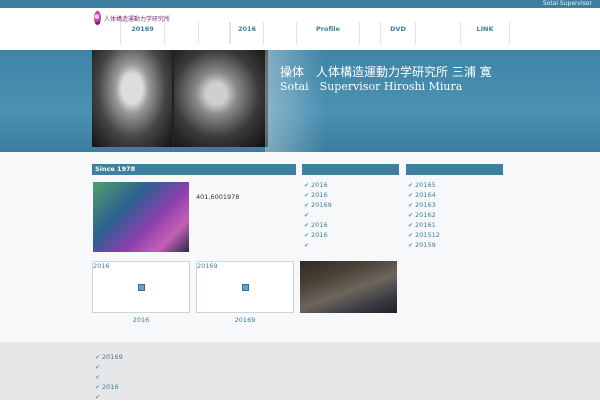 The width and height of the screenshot is (600, 403). I want to click on hero-title-en: Sotai Supervisor Hiroshi Miura, so click(371, 86).